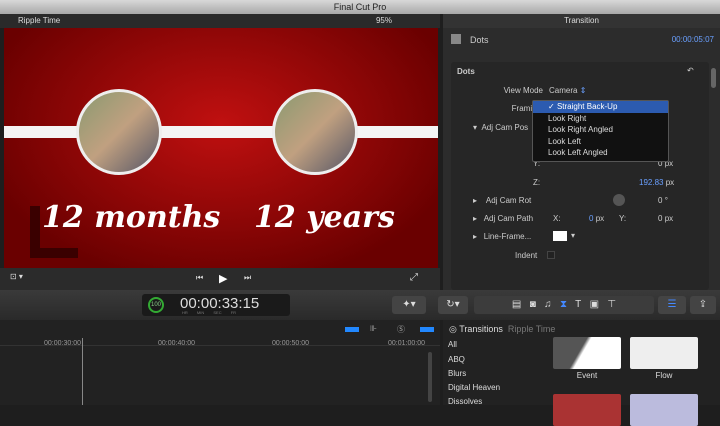 The height and width of the screenshot is (426, 720). I want to click on next-icon: ⏭, so click(247, 278).